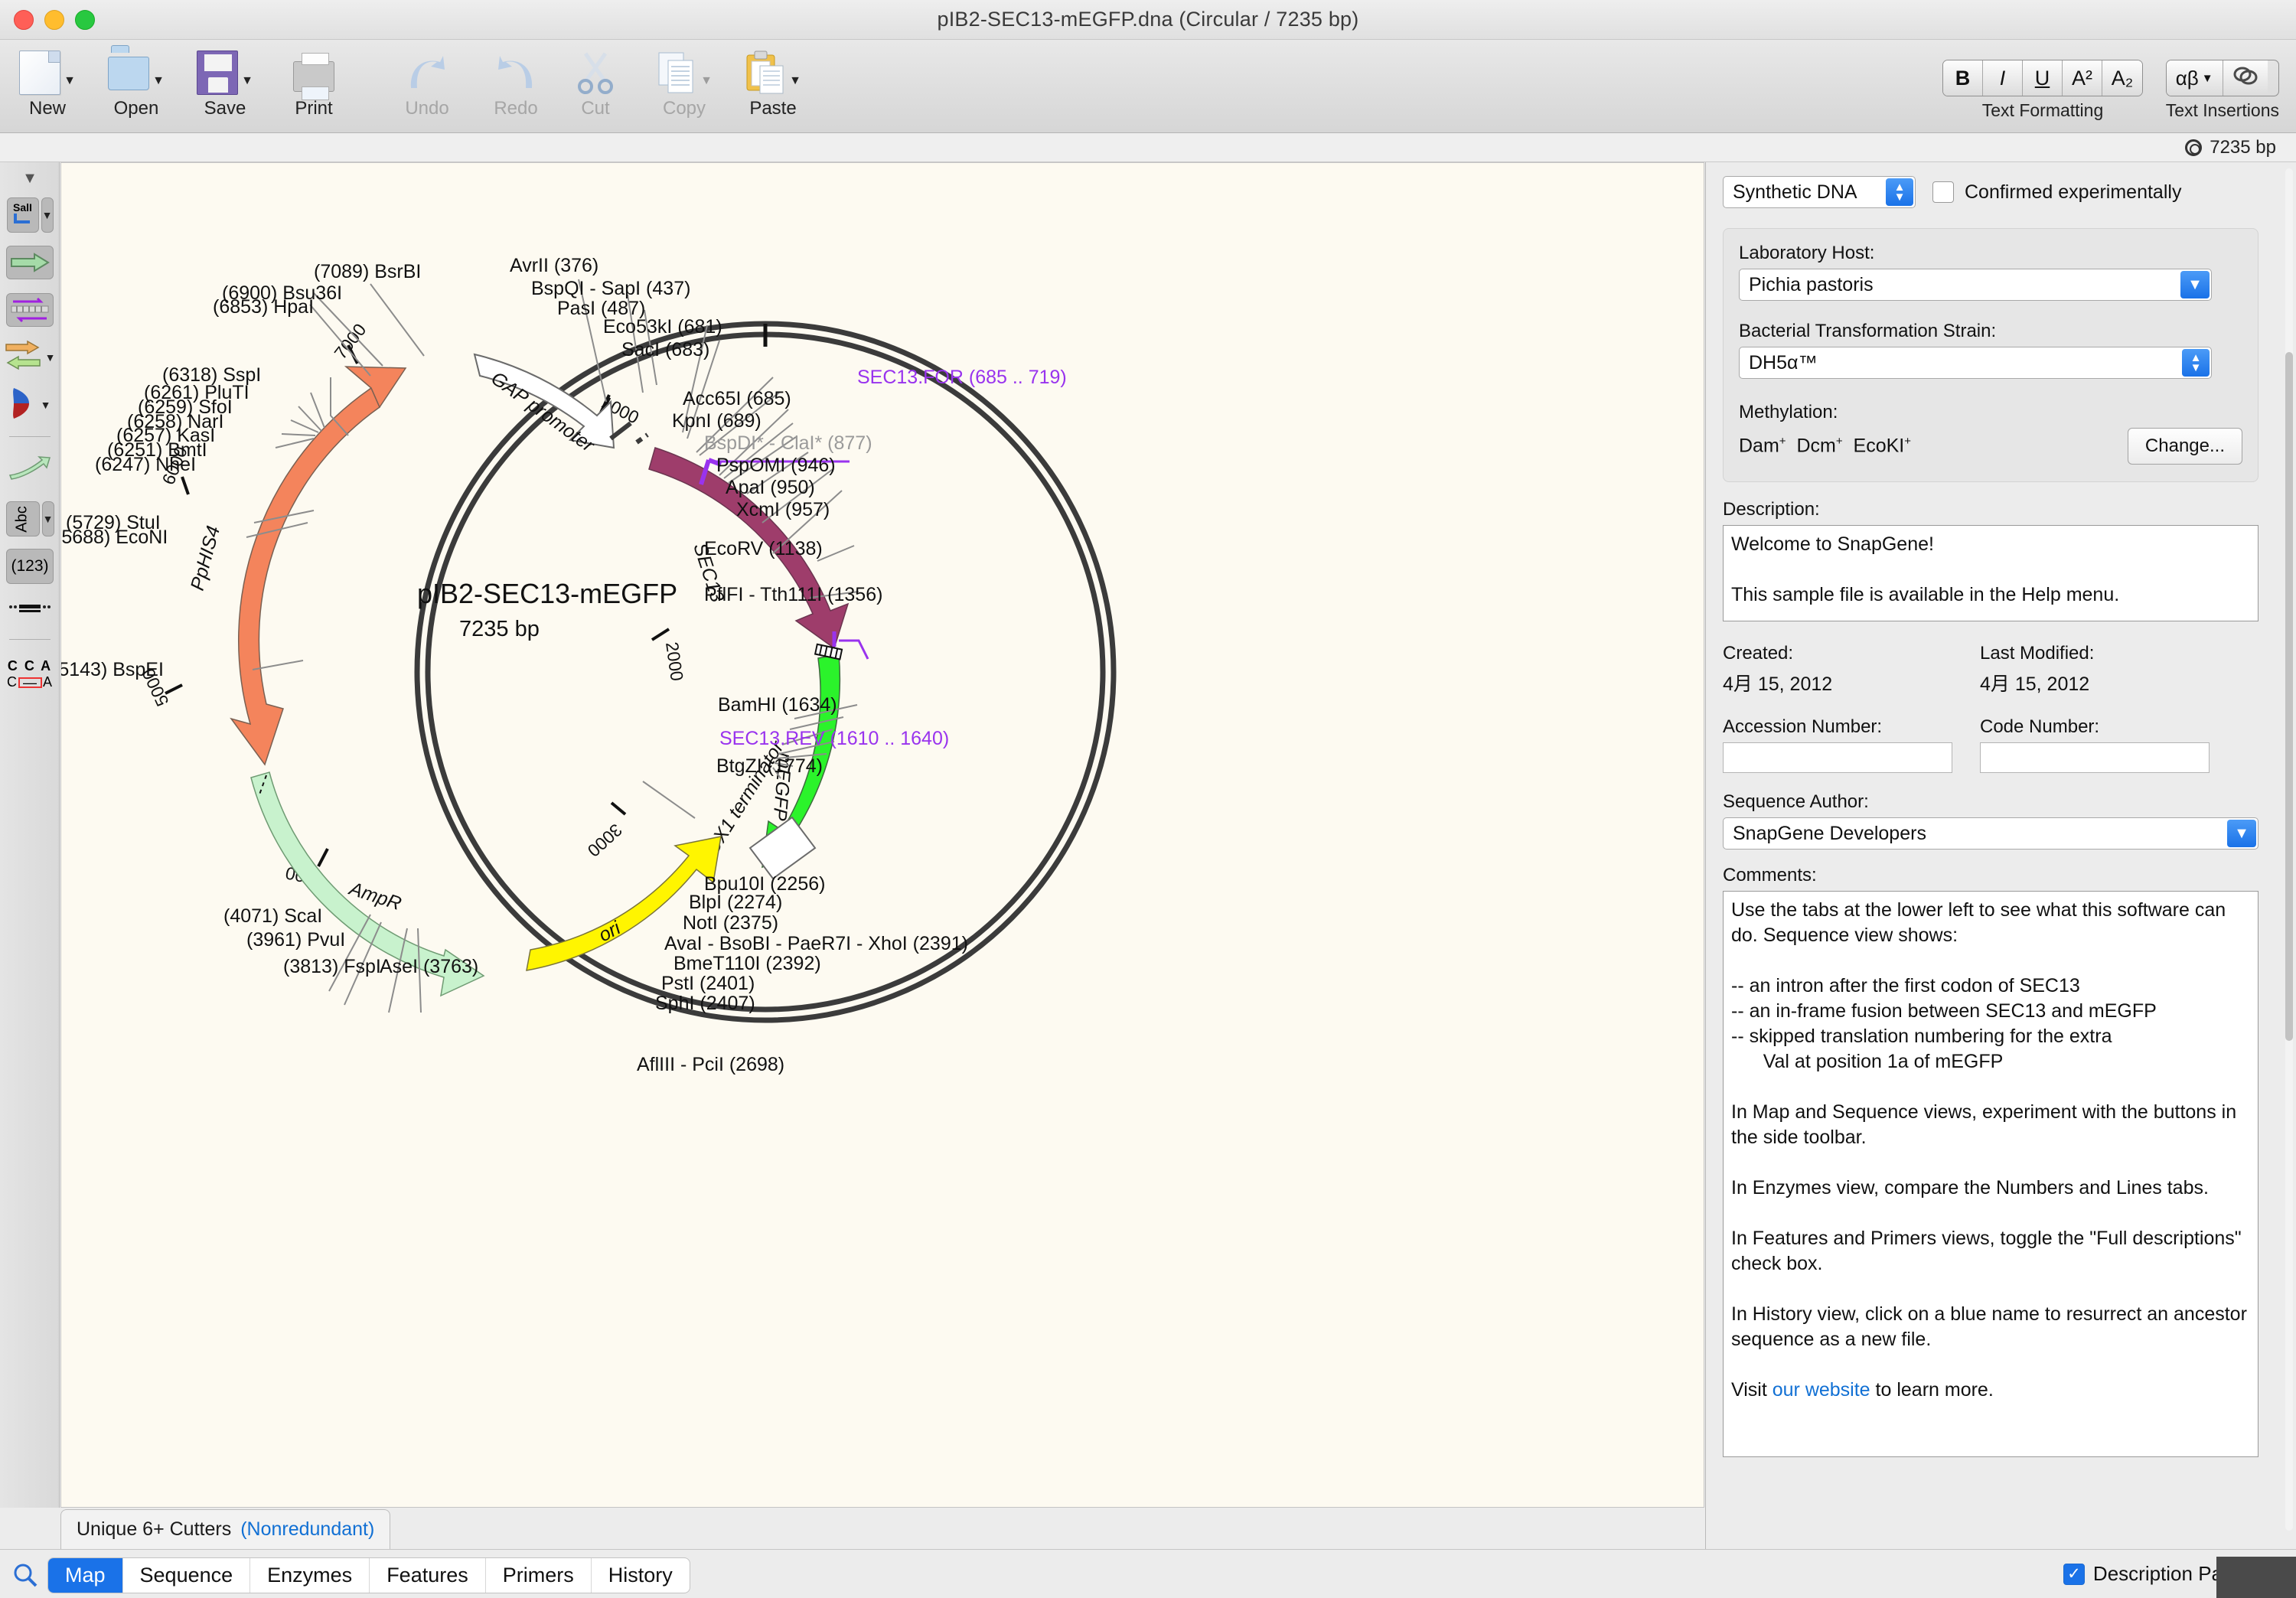  I want to click on mismatch-bottom-label: C — A, so click(29, 682).